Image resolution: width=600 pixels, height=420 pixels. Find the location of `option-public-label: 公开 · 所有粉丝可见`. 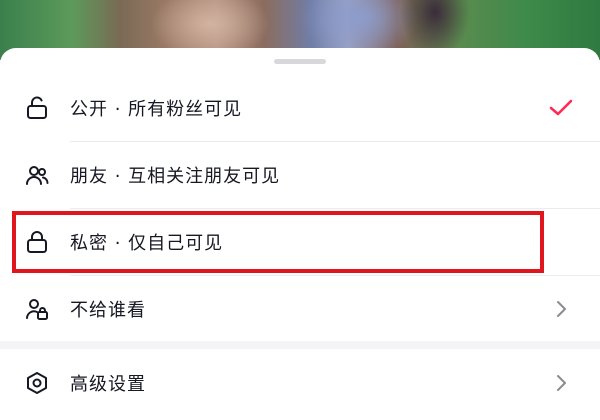

option-public-label: 公开 · 所有粉丝可见 is located at coordinates (156, 109).